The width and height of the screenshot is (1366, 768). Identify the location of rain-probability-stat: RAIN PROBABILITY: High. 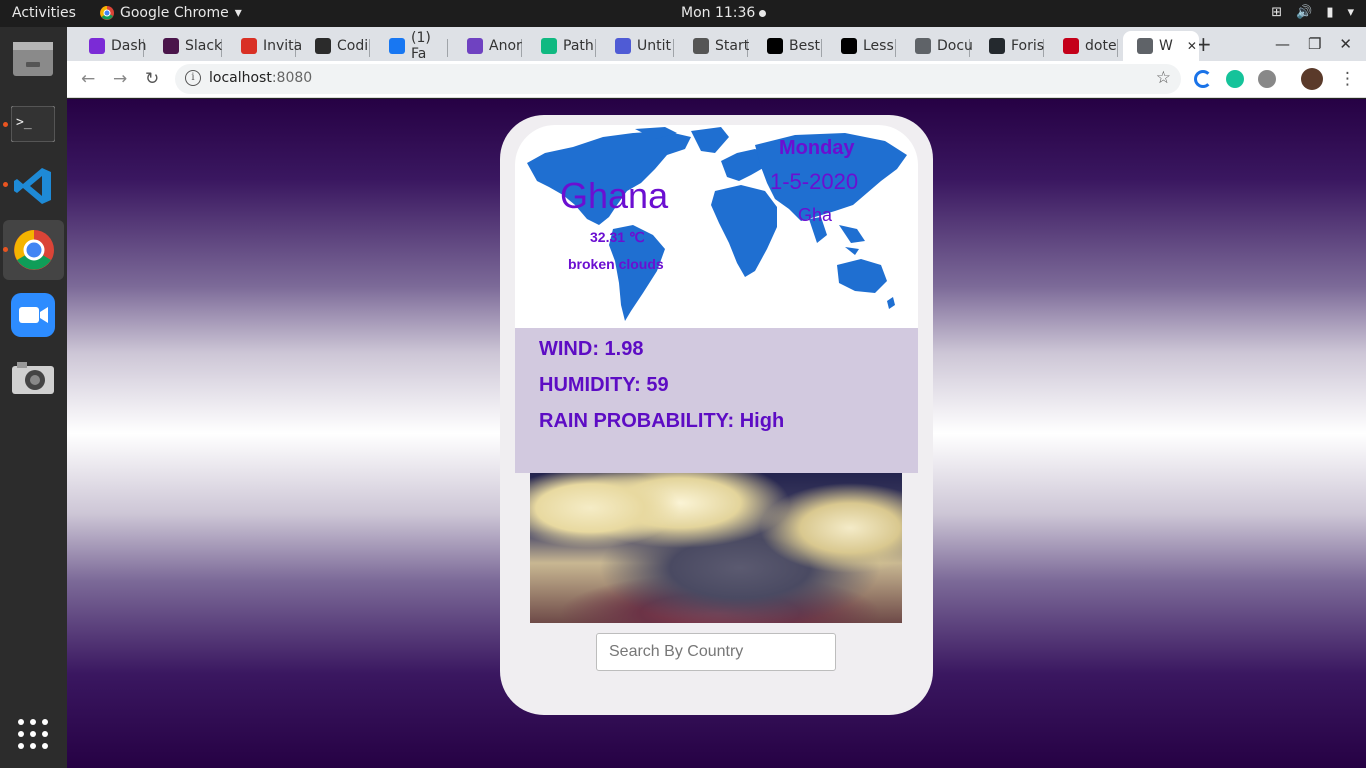
(662, 421).